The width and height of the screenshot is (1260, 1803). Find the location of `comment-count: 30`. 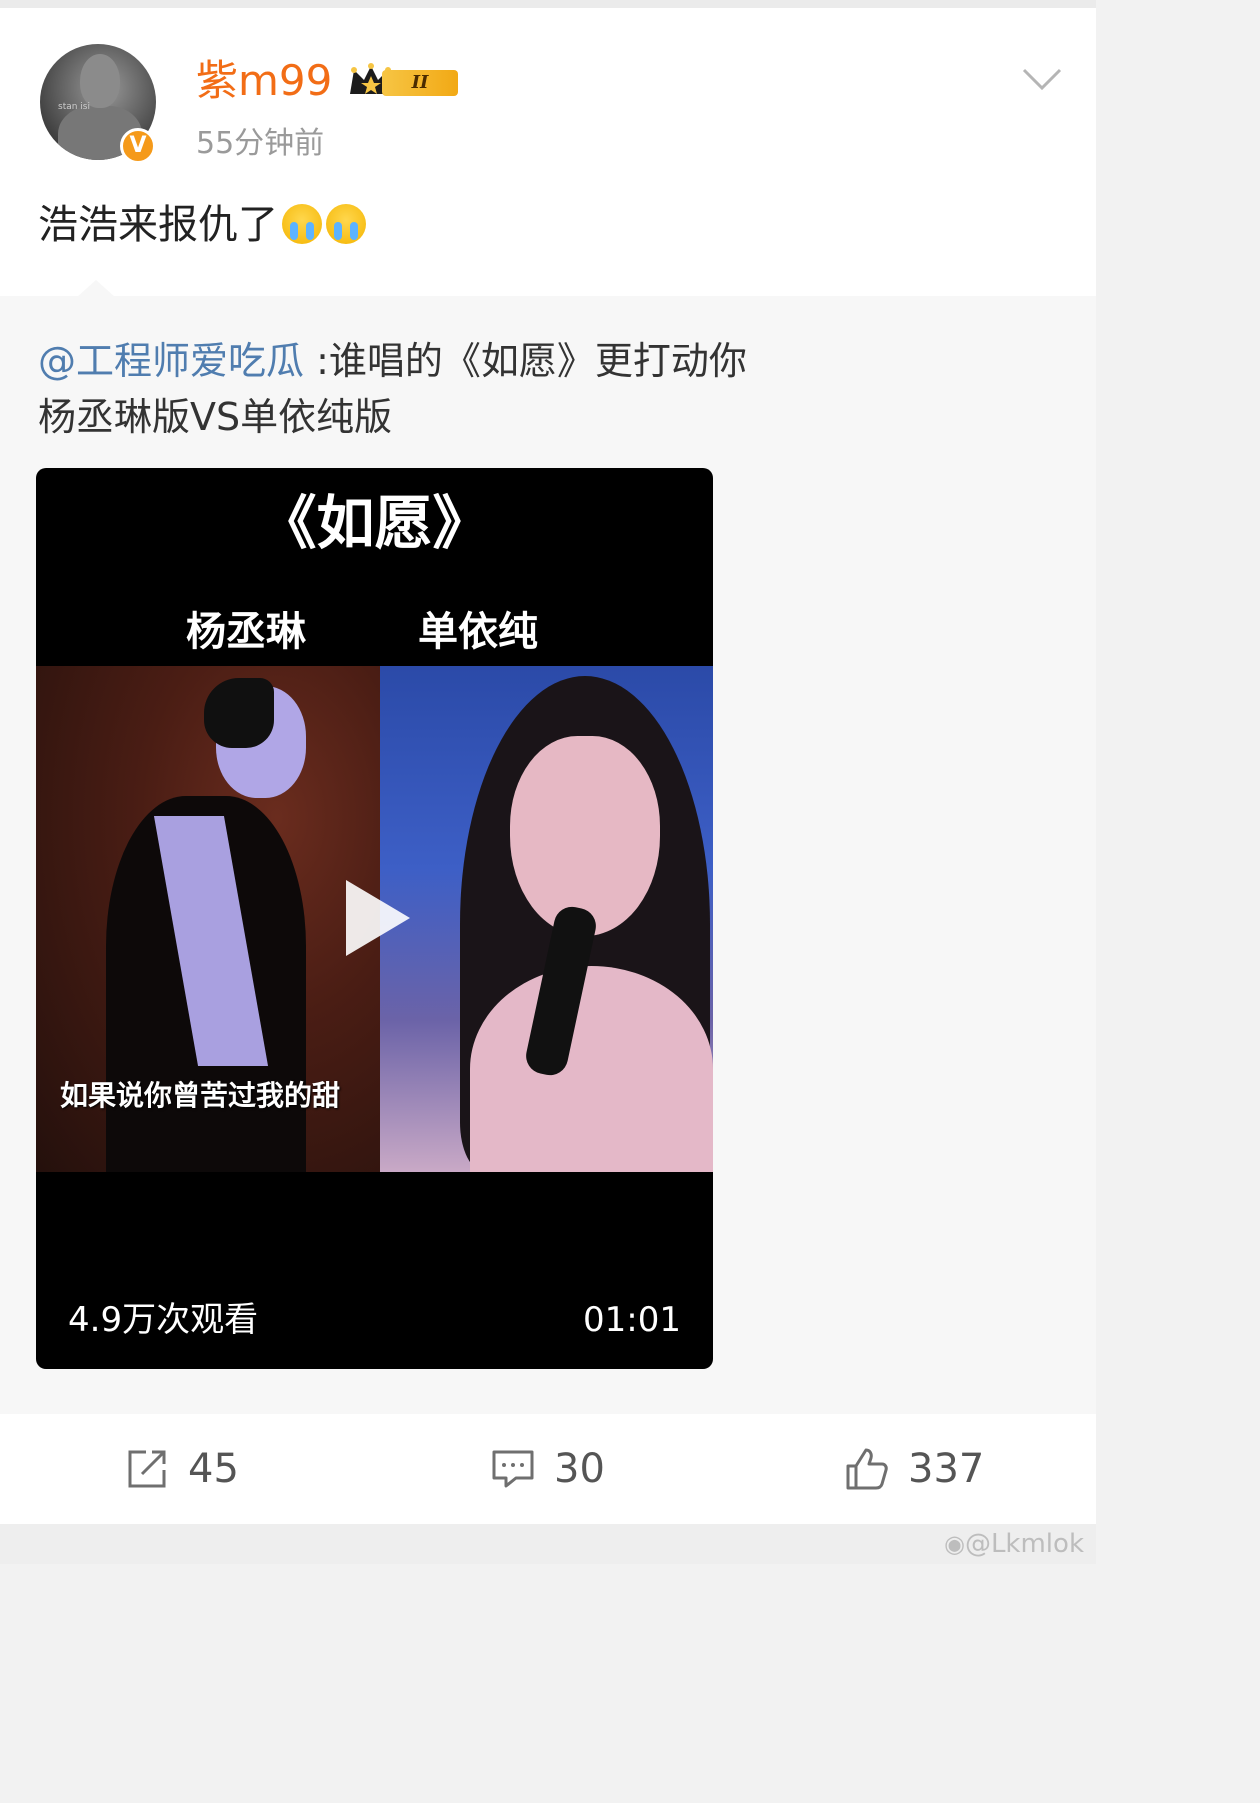

comment-count: 30 is located at coordinates (579, 1469).